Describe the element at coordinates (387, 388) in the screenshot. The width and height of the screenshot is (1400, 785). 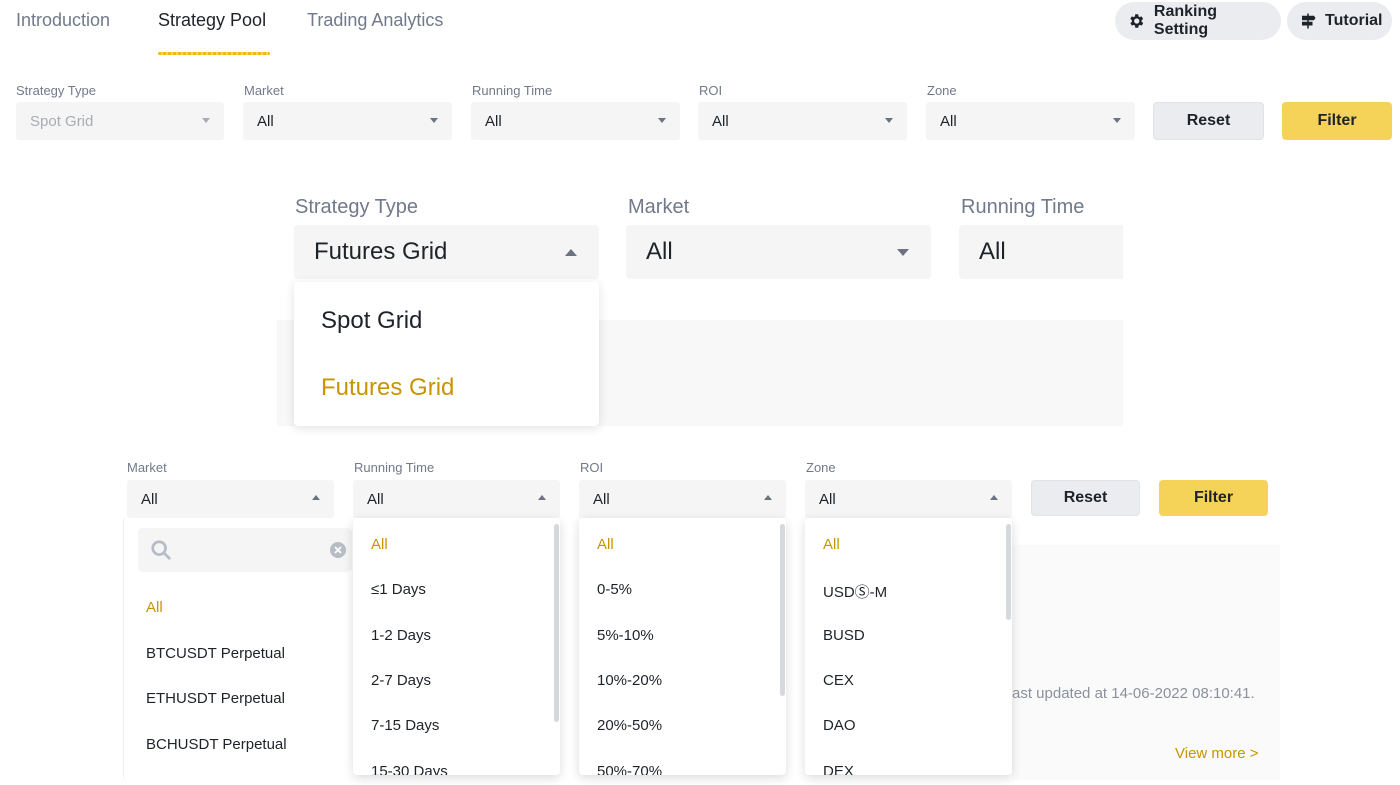
I see `option-futures-grid: Futures Grid` at that location.